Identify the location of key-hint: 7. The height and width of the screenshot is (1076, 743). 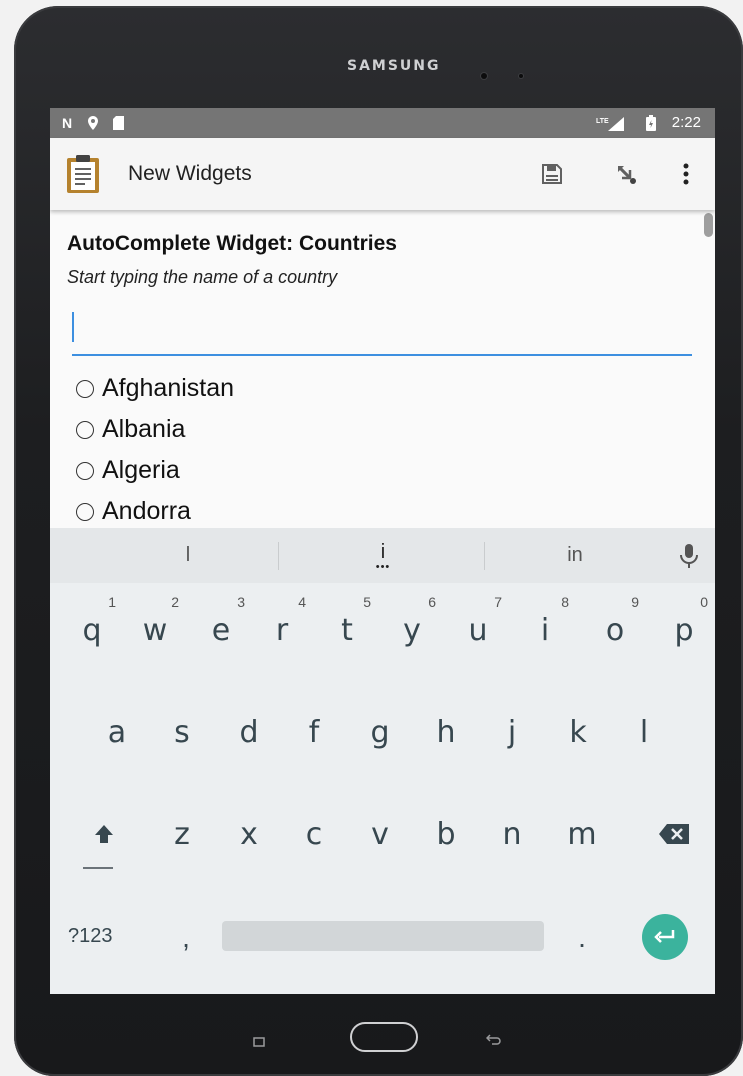
(498, 602).